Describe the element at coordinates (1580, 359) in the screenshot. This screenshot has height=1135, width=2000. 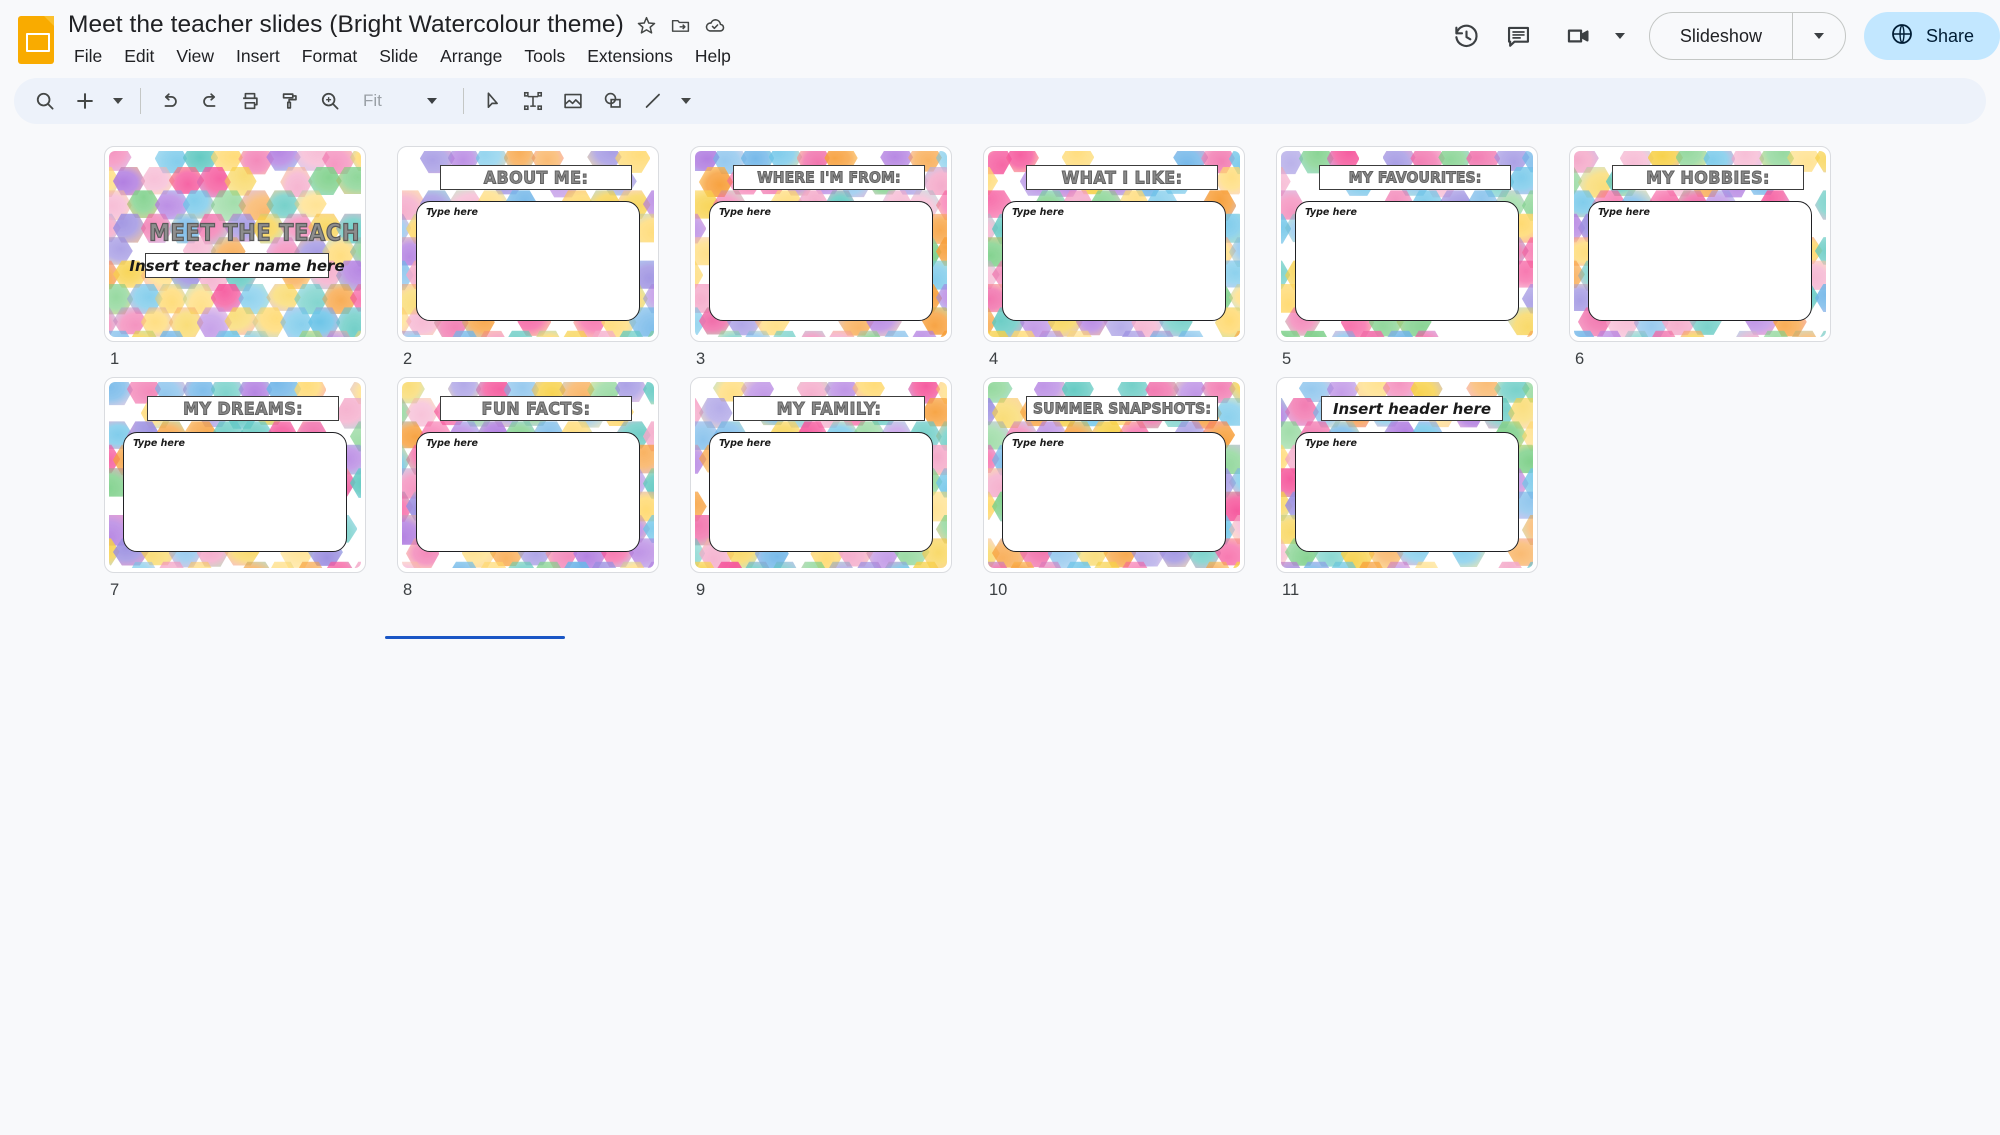
I see `slide-number-label: 6` at that location.